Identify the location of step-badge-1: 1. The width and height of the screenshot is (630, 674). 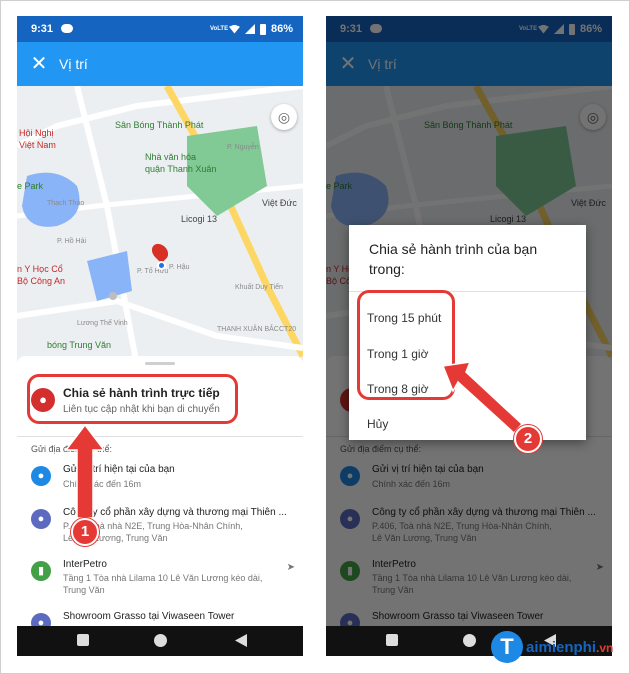
(85, 532).